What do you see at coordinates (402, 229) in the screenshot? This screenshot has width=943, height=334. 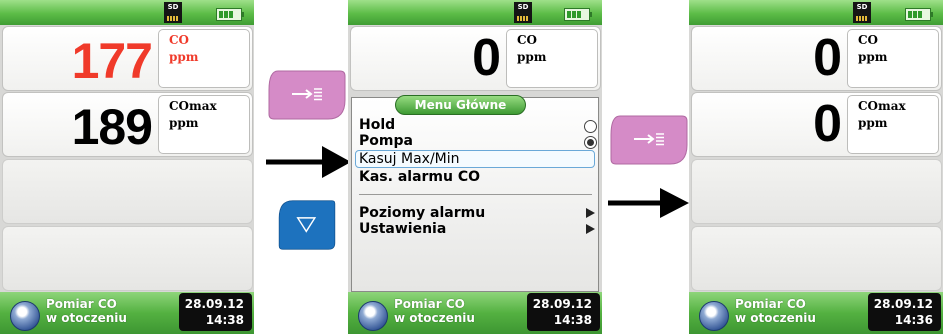 I see `menu-item-ustawienia: Ustawienia` at bounding box center [402, 229].